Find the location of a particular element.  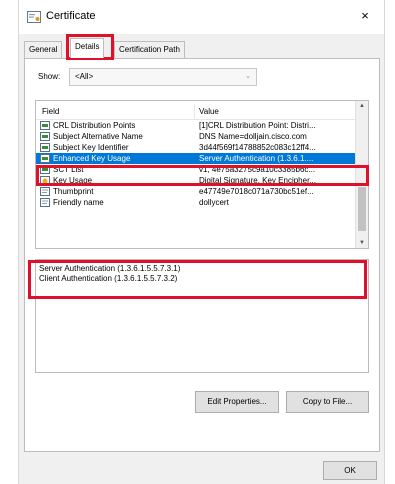

column-header-field: Field is located at coordinates (50, 111).